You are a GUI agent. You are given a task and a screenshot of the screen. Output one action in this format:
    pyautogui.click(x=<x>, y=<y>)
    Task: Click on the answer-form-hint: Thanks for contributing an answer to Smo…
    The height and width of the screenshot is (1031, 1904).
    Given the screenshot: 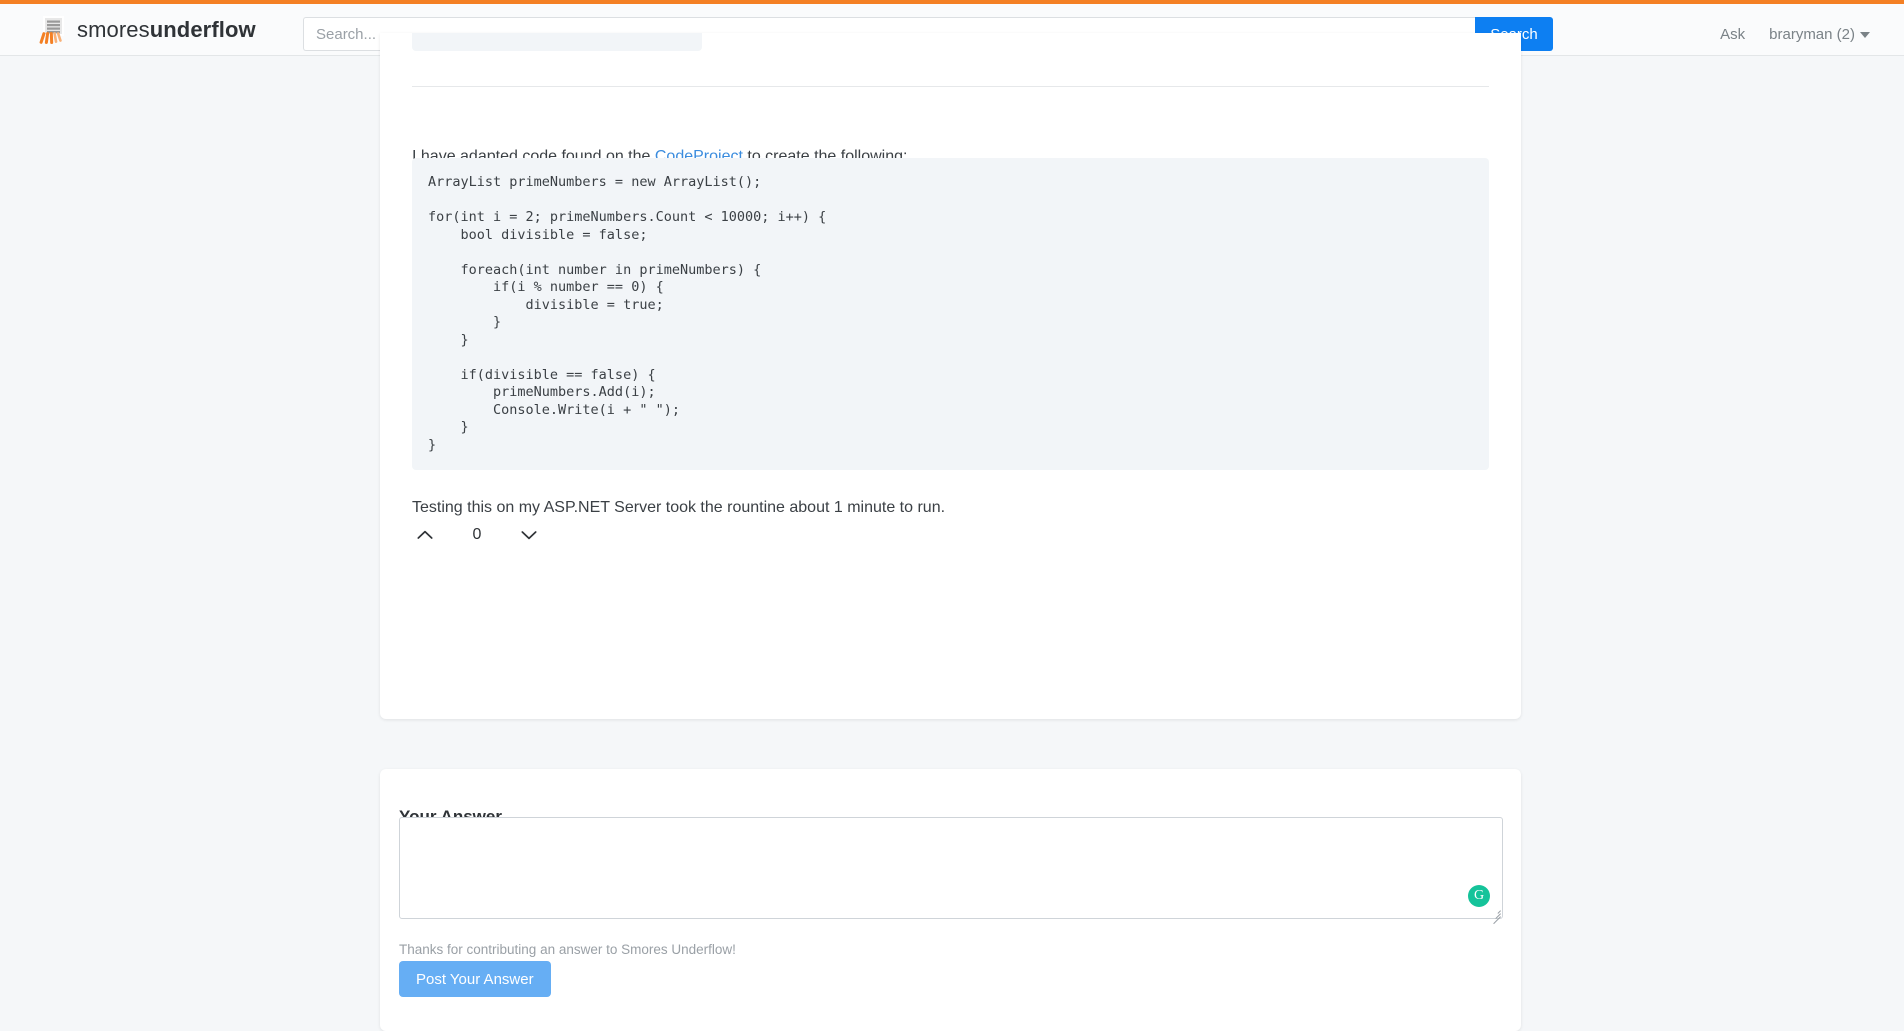 What is the action you would take?
    pyautogui.click(x=567, y=949)
    